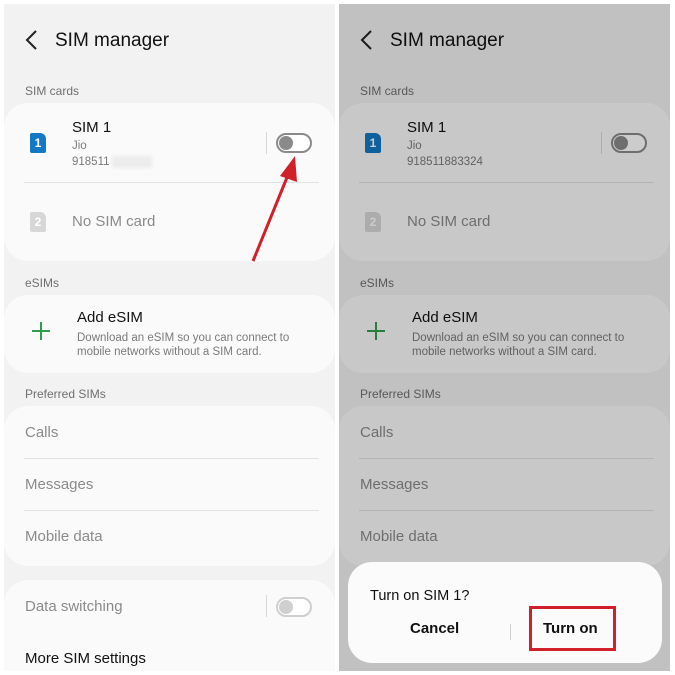 The width and height of the screenshot is (675, 675). Describe the element at coordinates (64, 536) in the screenshot. I see `preferred-mobile-data: Mobile data` at that location.